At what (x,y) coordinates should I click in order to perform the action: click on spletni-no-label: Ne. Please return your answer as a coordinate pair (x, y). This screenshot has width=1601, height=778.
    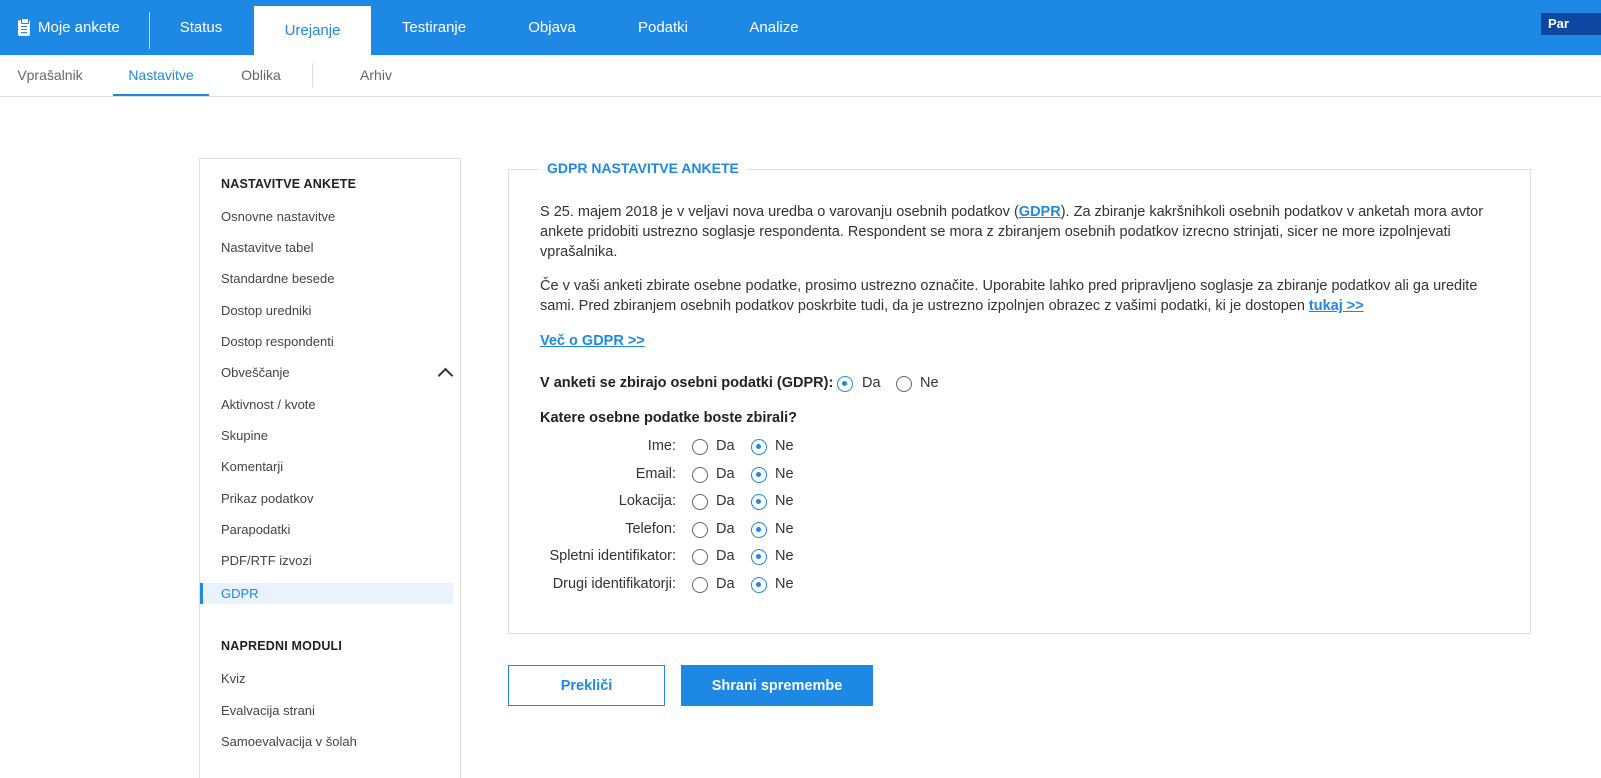
    Looking at the image, I should click on (784, 556).